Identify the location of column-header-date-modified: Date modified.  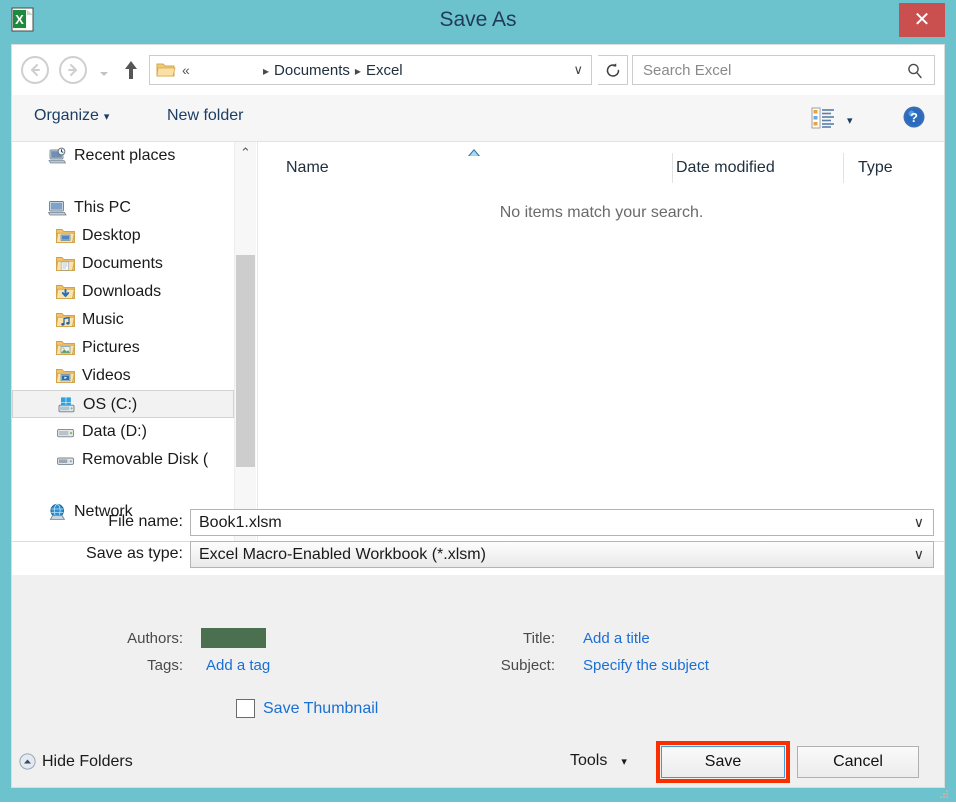
(725, 168).